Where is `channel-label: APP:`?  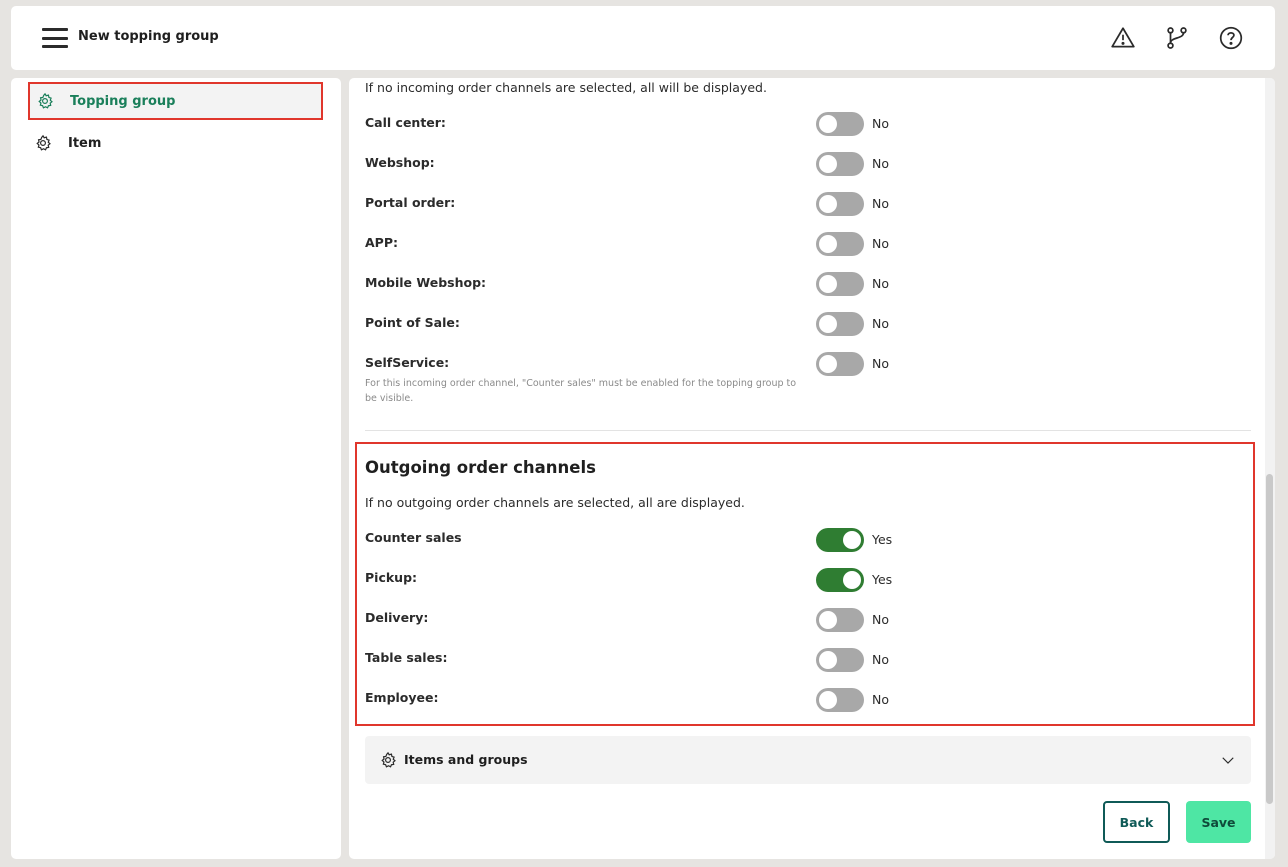
channel-label: APP: is located at coordinates (381, 242).